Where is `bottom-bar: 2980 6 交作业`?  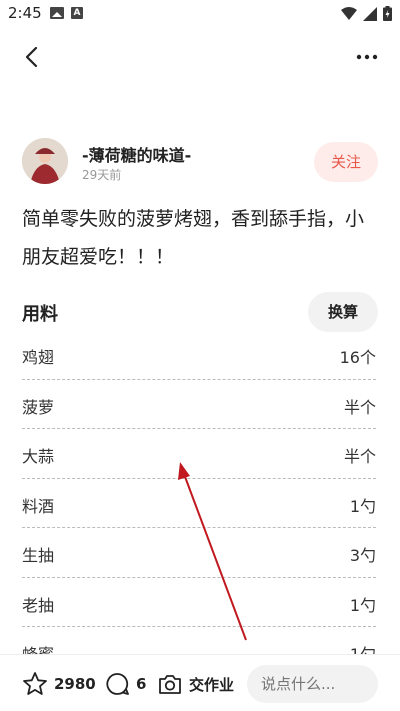
bottom-bar: 2980 6 交作业 is located at coordinates (200, 682).